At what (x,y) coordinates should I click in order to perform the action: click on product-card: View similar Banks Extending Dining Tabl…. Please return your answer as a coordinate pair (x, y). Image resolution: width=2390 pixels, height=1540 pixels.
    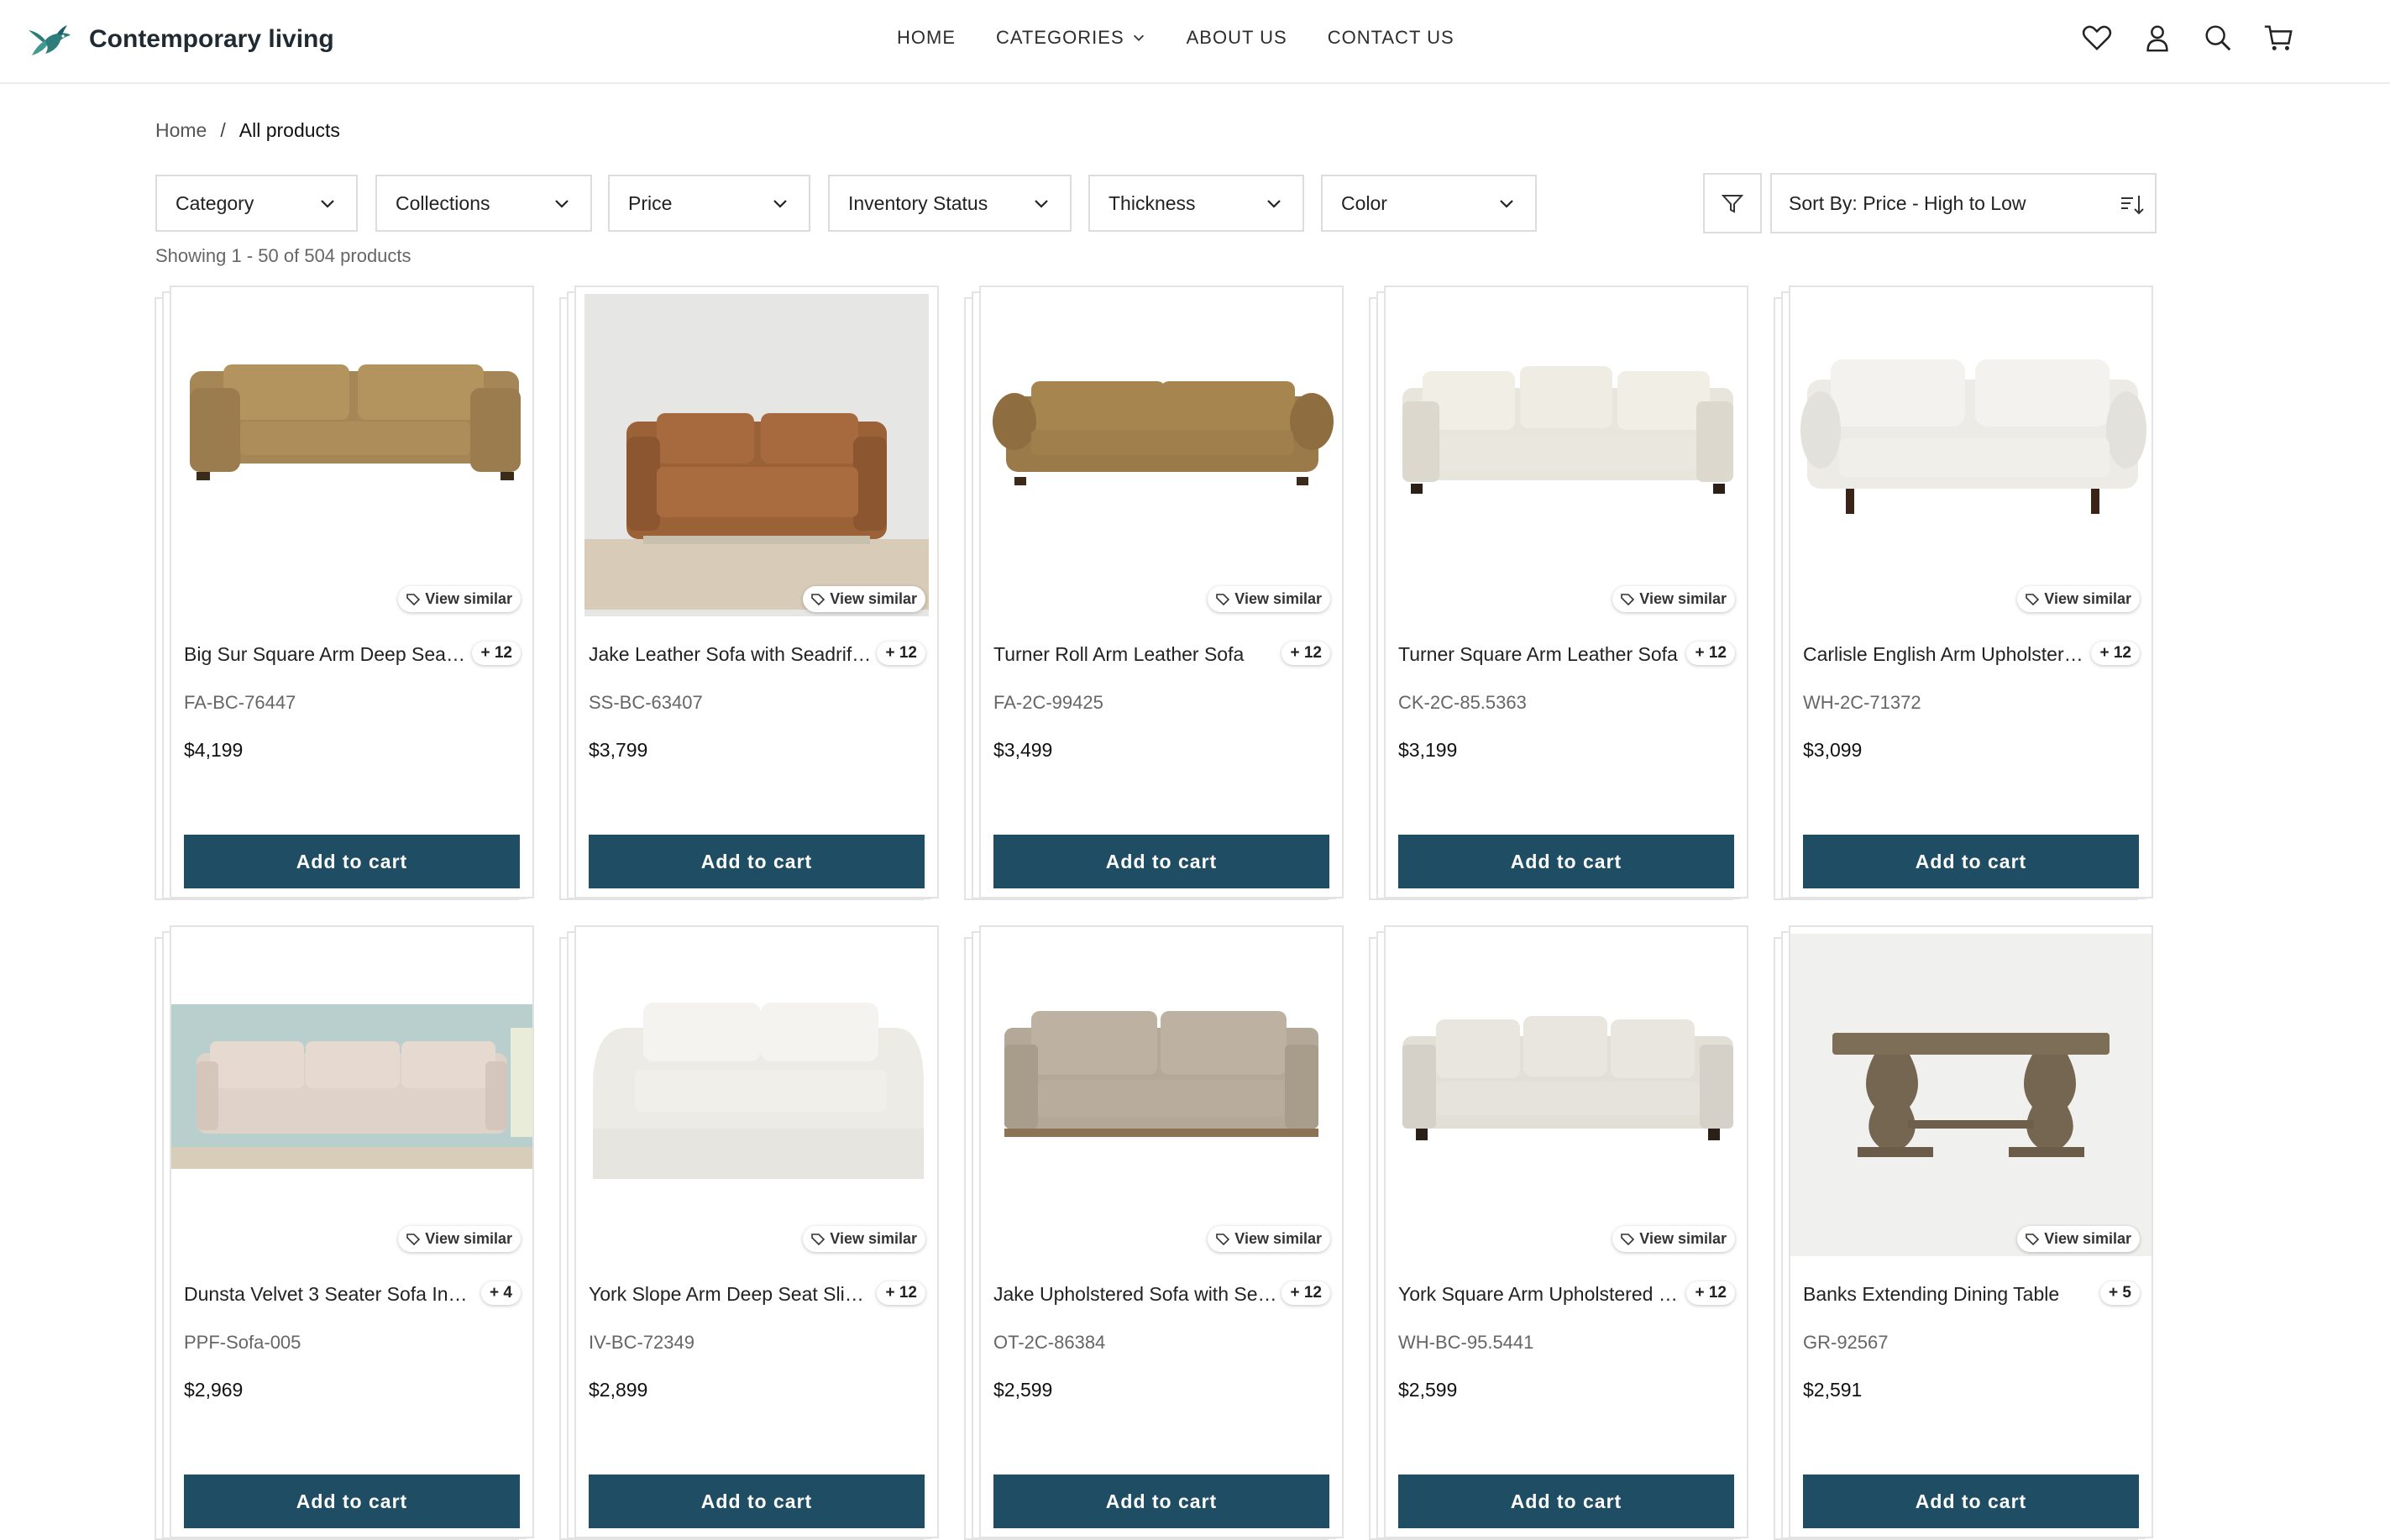
    Looking at the image, I should click on (1971, 1231).